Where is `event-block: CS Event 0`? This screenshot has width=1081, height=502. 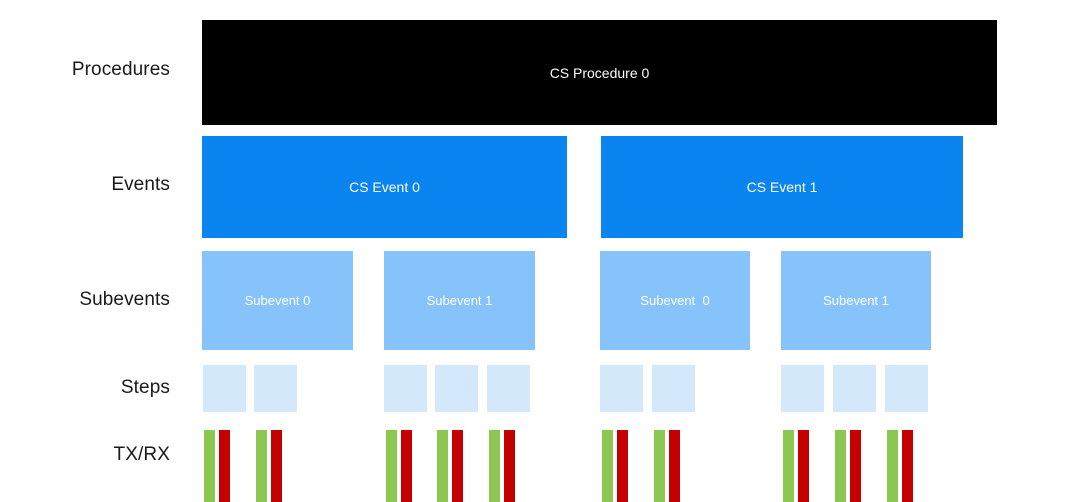 event-block: CS Event 0 is located at coordinates (384, 187).